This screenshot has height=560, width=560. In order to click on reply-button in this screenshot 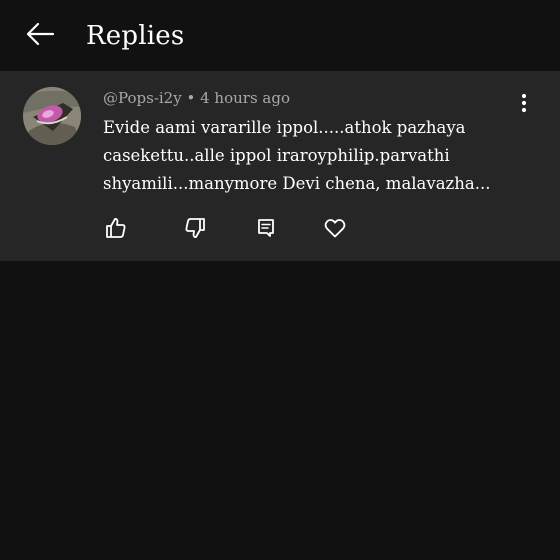, I will do `click(266, 228)`.